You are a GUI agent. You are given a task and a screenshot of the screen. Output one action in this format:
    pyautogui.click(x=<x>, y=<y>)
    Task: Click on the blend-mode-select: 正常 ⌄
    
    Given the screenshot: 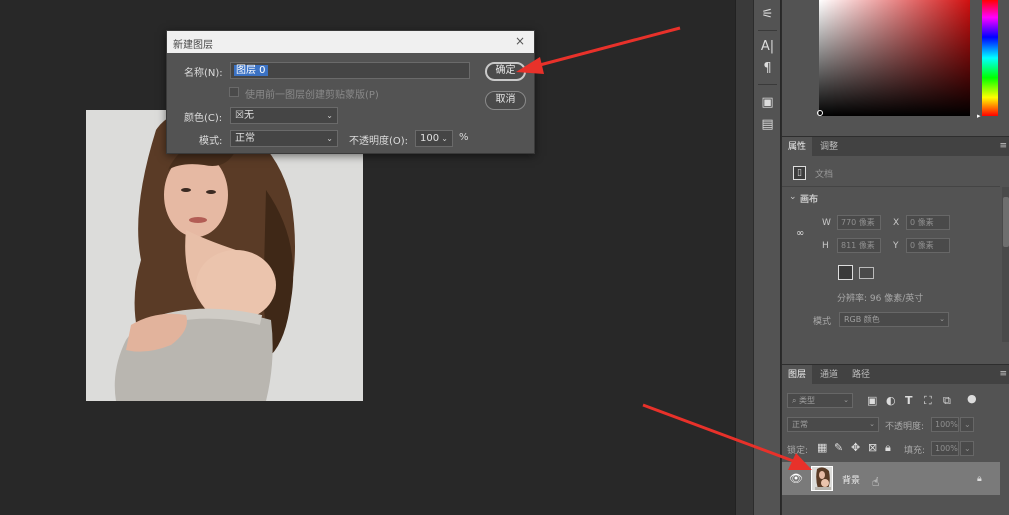 What is the action you would take?
    pyautogui.click(x=833, y=424)
    